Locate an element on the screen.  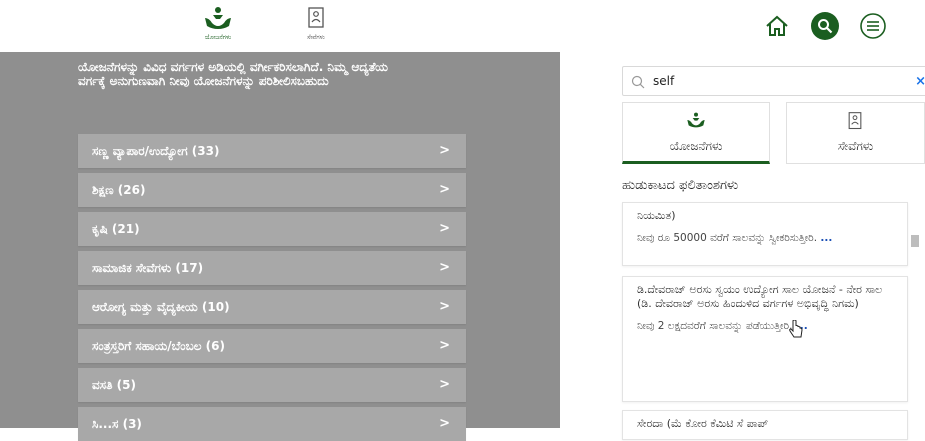
header-actions is located at coordinates (825, 26).